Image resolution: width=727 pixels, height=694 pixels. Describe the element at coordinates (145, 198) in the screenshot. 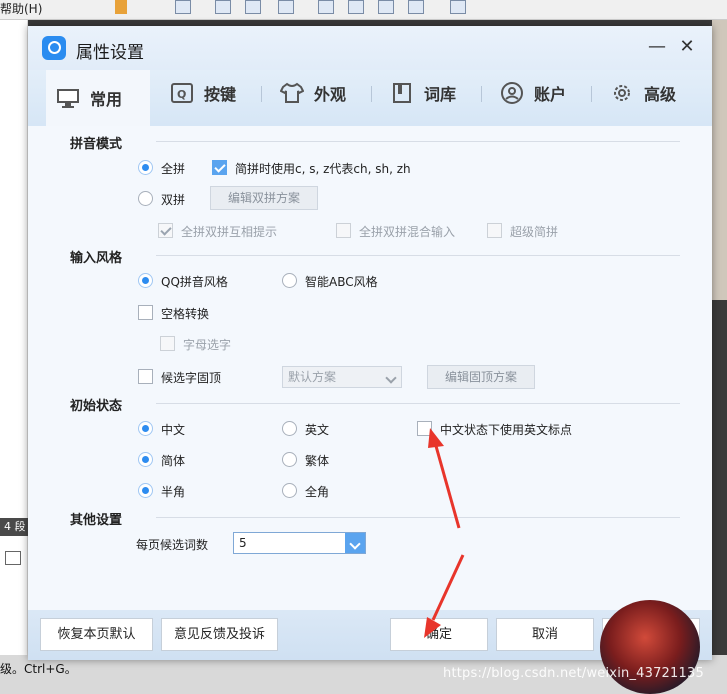

I see `radio-double-pinyin` at that location.